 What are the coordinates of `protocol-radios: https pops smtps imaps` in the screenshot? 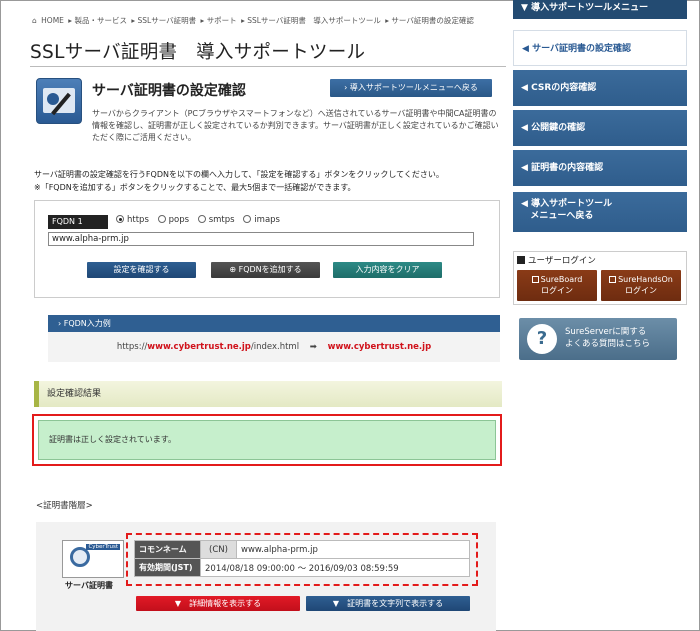 It's located at (201, 220).